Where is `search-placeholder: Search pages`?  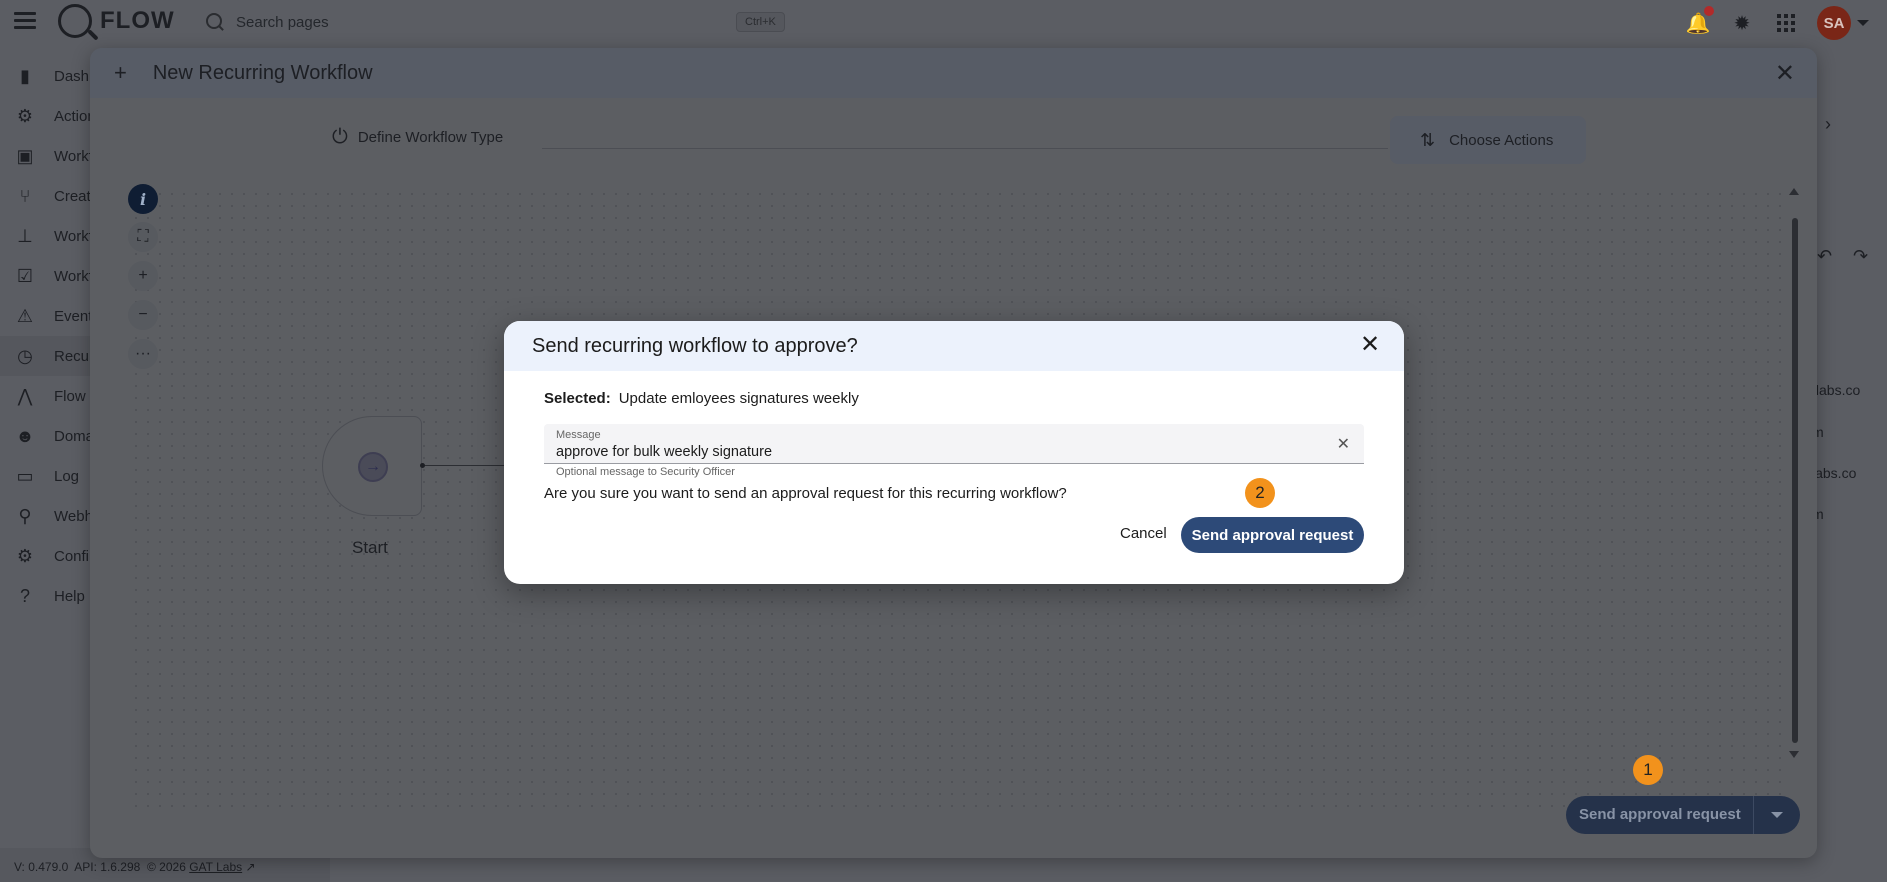
search-placeholder: Search pages is located at coordinates (282, 22).